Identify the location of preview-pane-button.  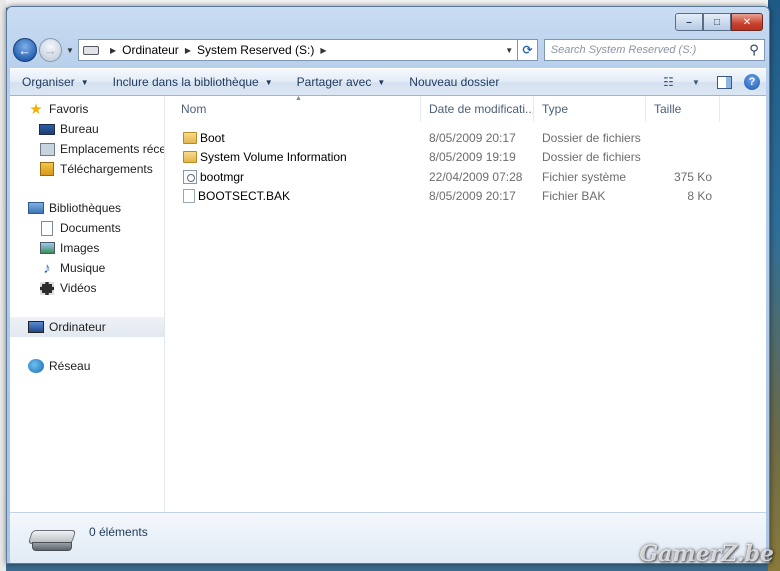
(724, 82).